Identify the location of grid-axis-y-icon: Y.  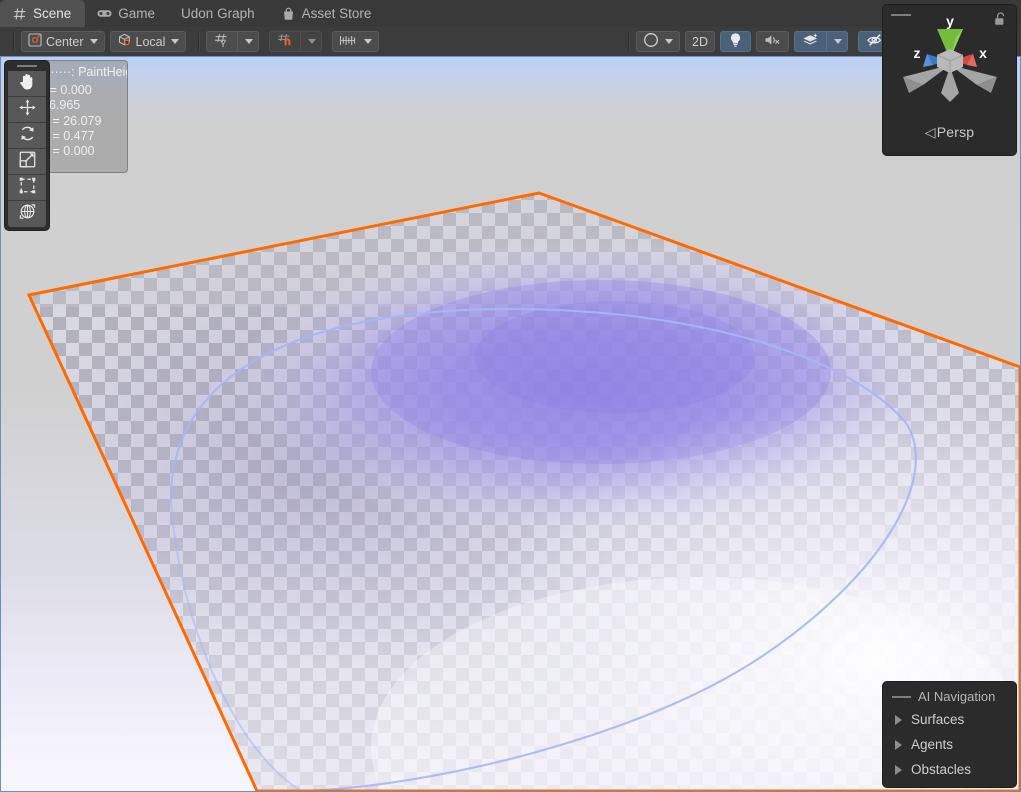
(222, 42).